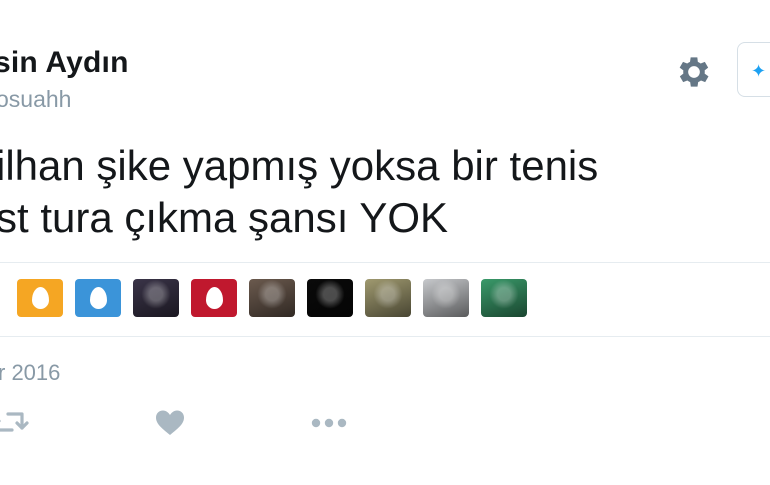 The width and height of the screenshot is (770, 485). I want to click on author-handle: osuahh, so click(35, 99).